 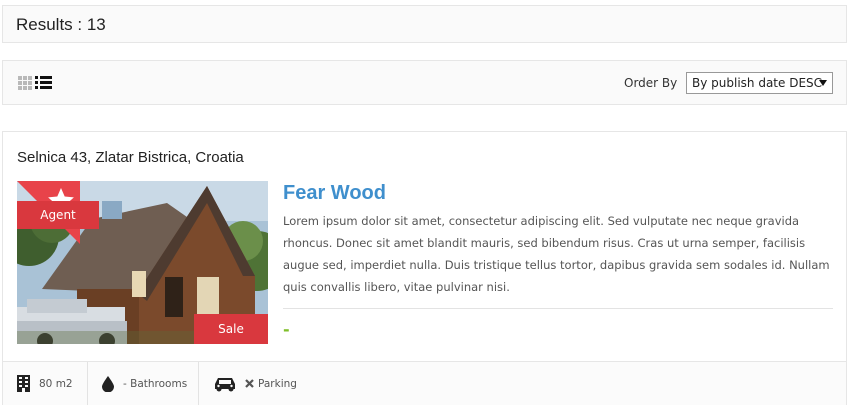 What do you see at coordinates (249, 383) in the screenshot?
I see `cross-icon` at bounding box center [249, 383].